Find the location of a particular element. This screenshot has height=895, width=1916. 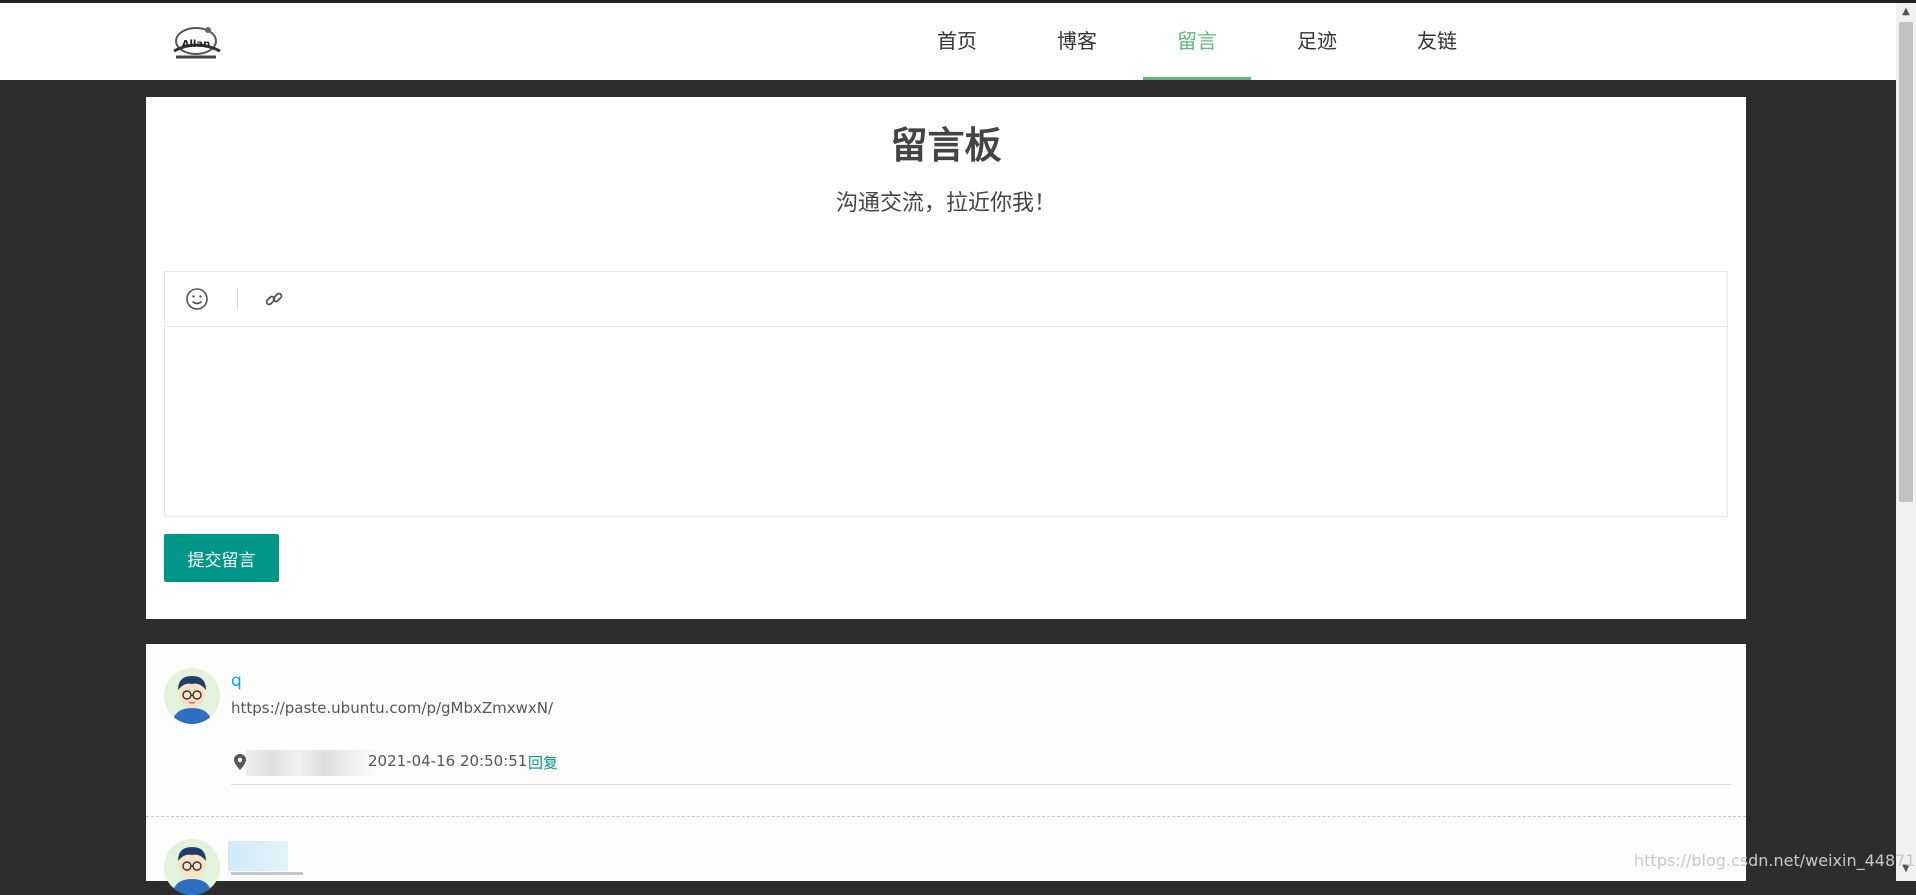

link-icon is located at coordinates (274, 299).